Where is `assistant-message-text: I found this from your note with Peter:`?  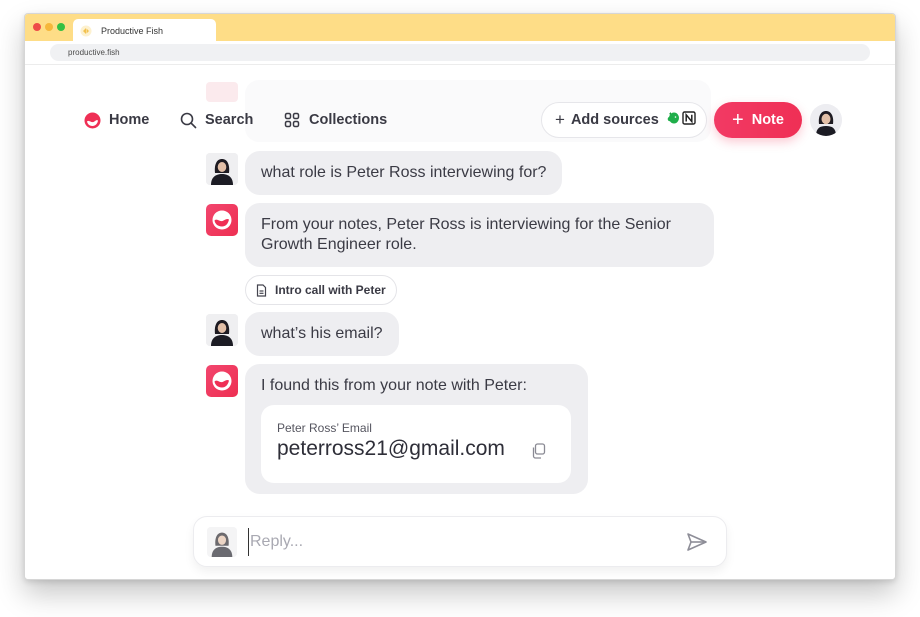
assistant-message-text: I found this from your note with Peter: is located at coordinates (394, 385).